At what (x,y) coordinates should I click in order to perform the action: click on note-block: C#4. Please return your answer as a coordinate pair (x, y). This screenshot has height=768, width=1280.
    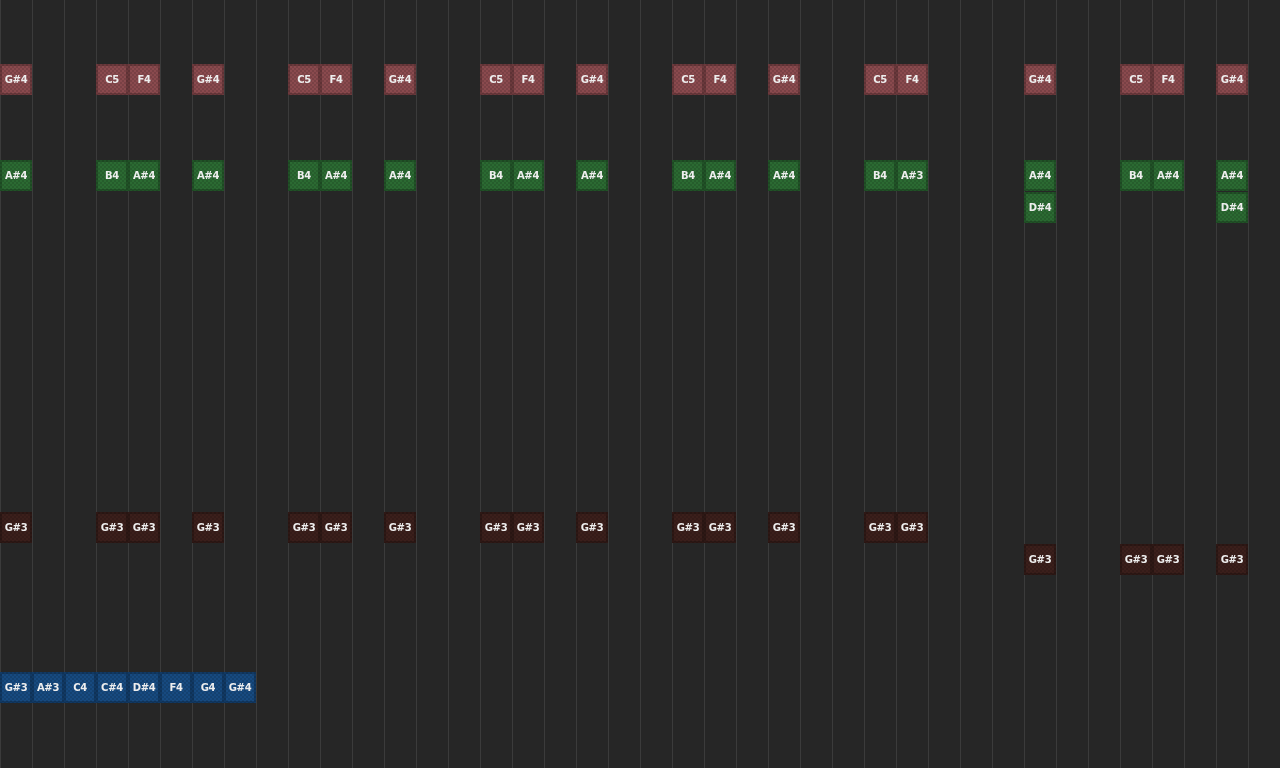
    Looking at the image, I should click on (112, 687).